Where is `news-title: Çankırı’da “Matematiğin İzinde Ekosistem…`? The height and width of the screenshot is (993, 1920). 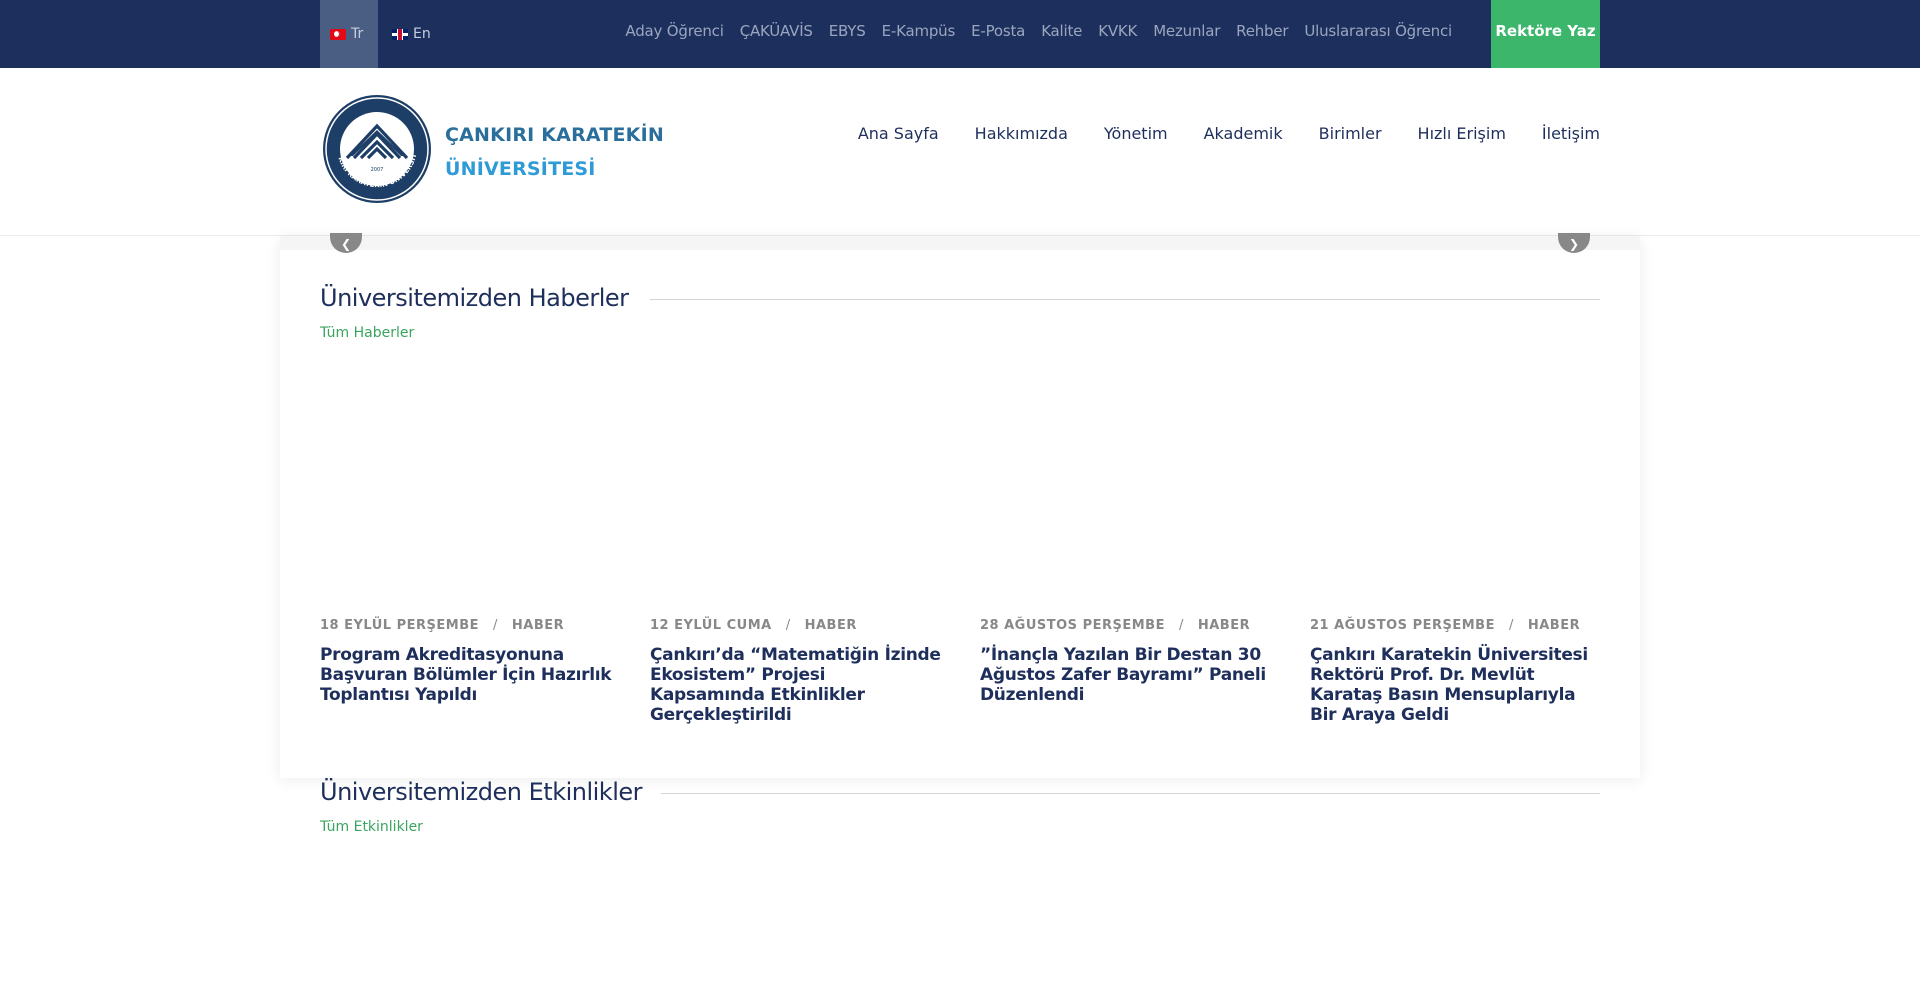 news-title: Çankırı’da “Matematiğin İzinde Ekosistem… is located at coordinates (797, 685).